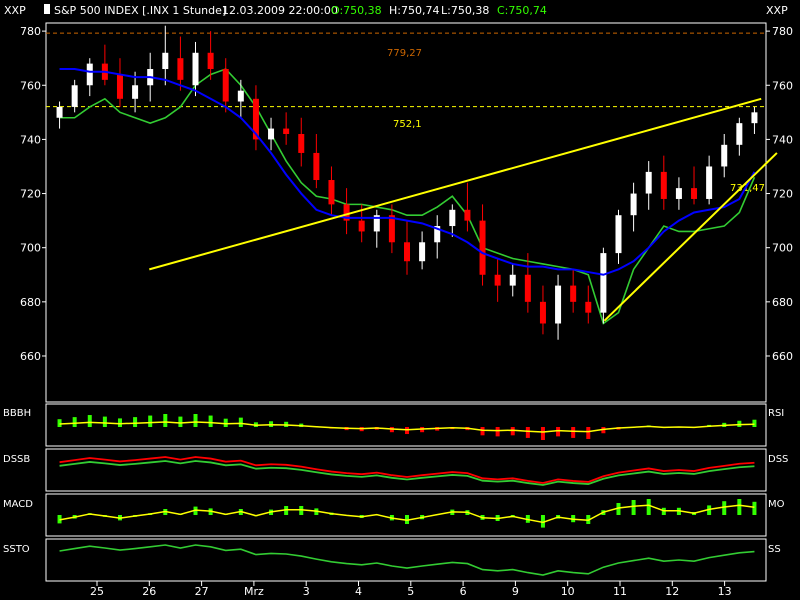  I want to click on x-tick-label: 3, so click(306, 591).